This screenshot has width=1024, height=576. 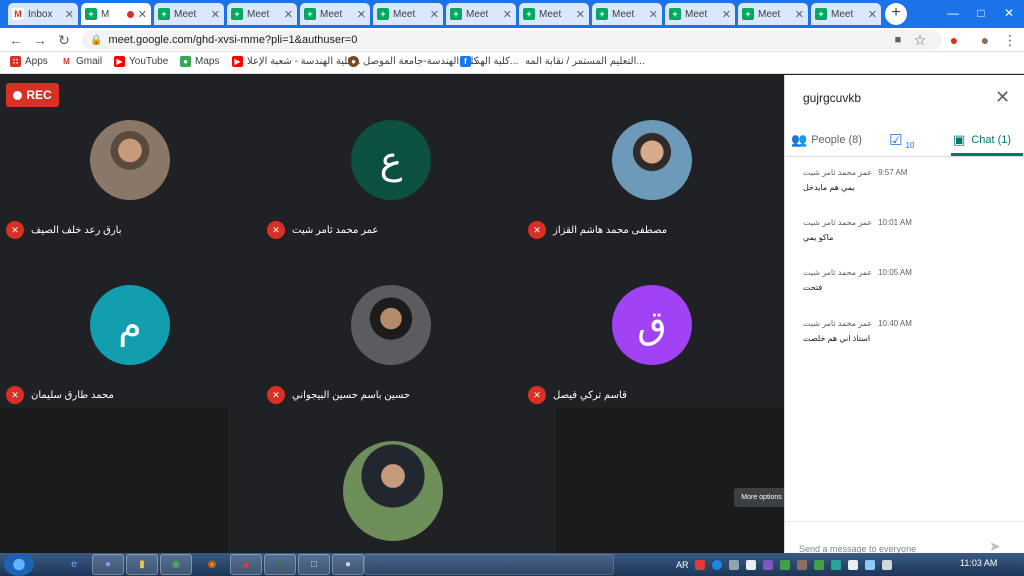 I want to click on start-button, so click(x=19, y=564).